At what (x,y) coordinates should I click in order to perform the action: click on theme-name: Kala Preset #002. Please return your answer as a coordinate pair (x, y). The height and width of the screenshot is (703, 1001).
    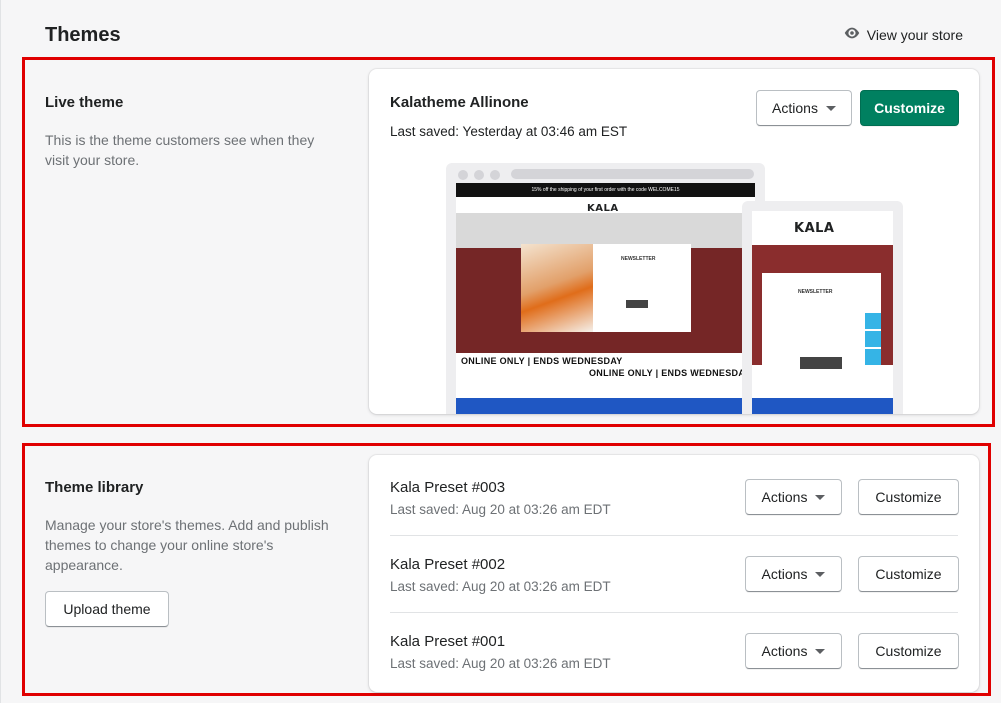
    Looking at the image, I should click on (448, 564).